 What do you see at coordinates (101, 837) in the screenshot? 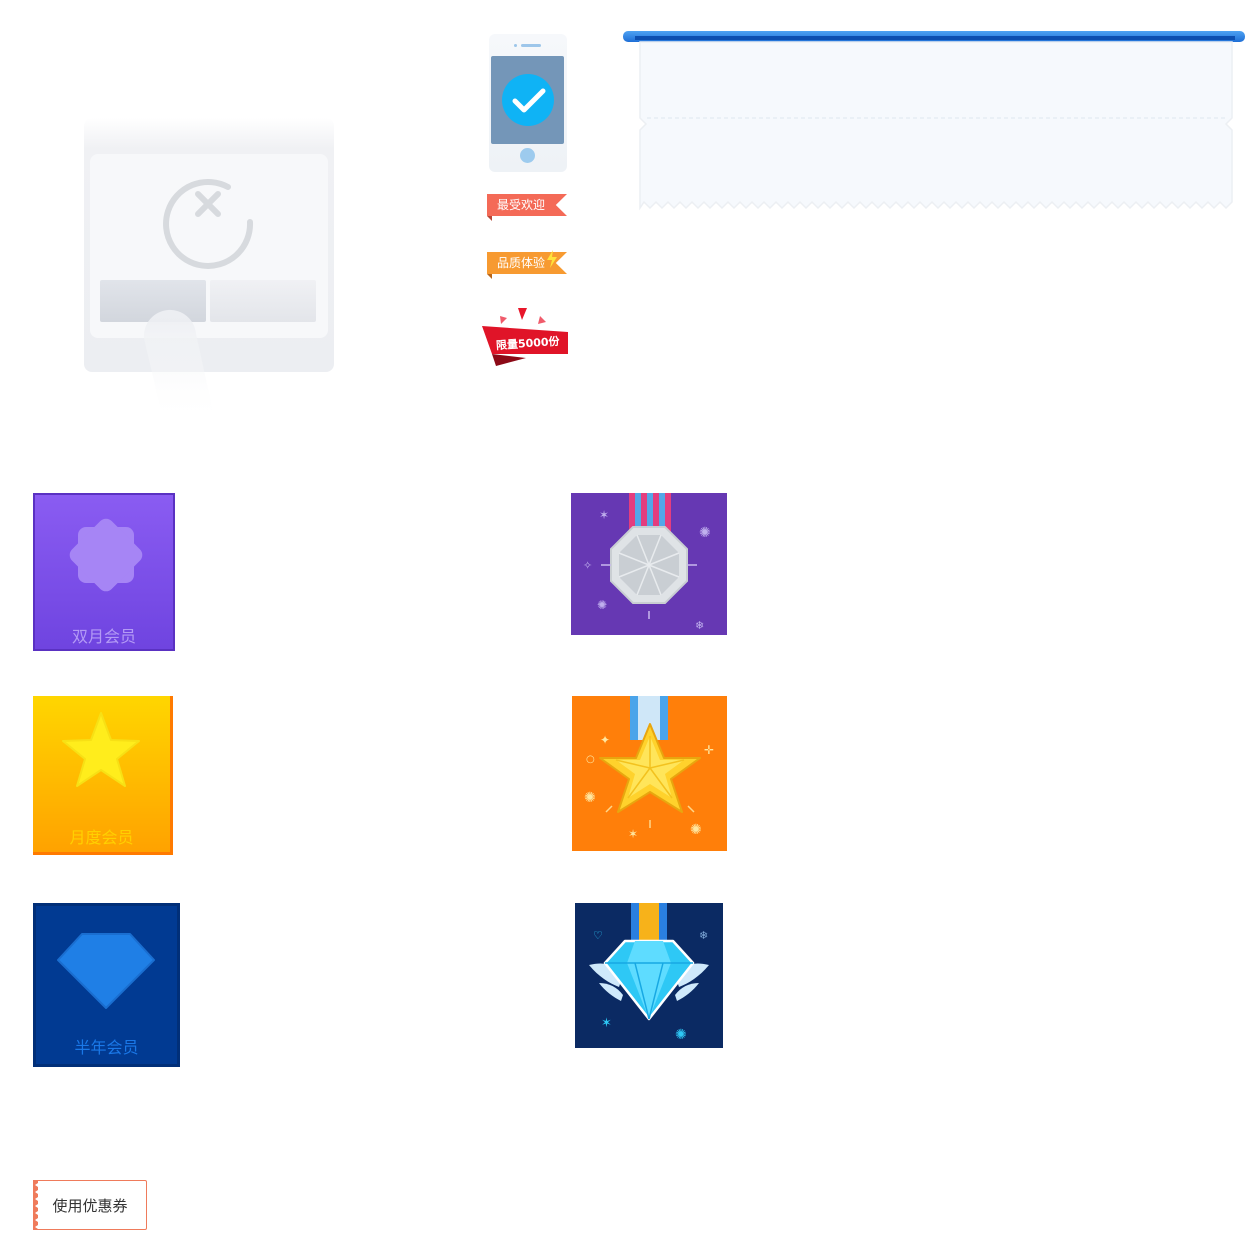
I see `card-label: 月度会员` at bounding box center [101, 837].